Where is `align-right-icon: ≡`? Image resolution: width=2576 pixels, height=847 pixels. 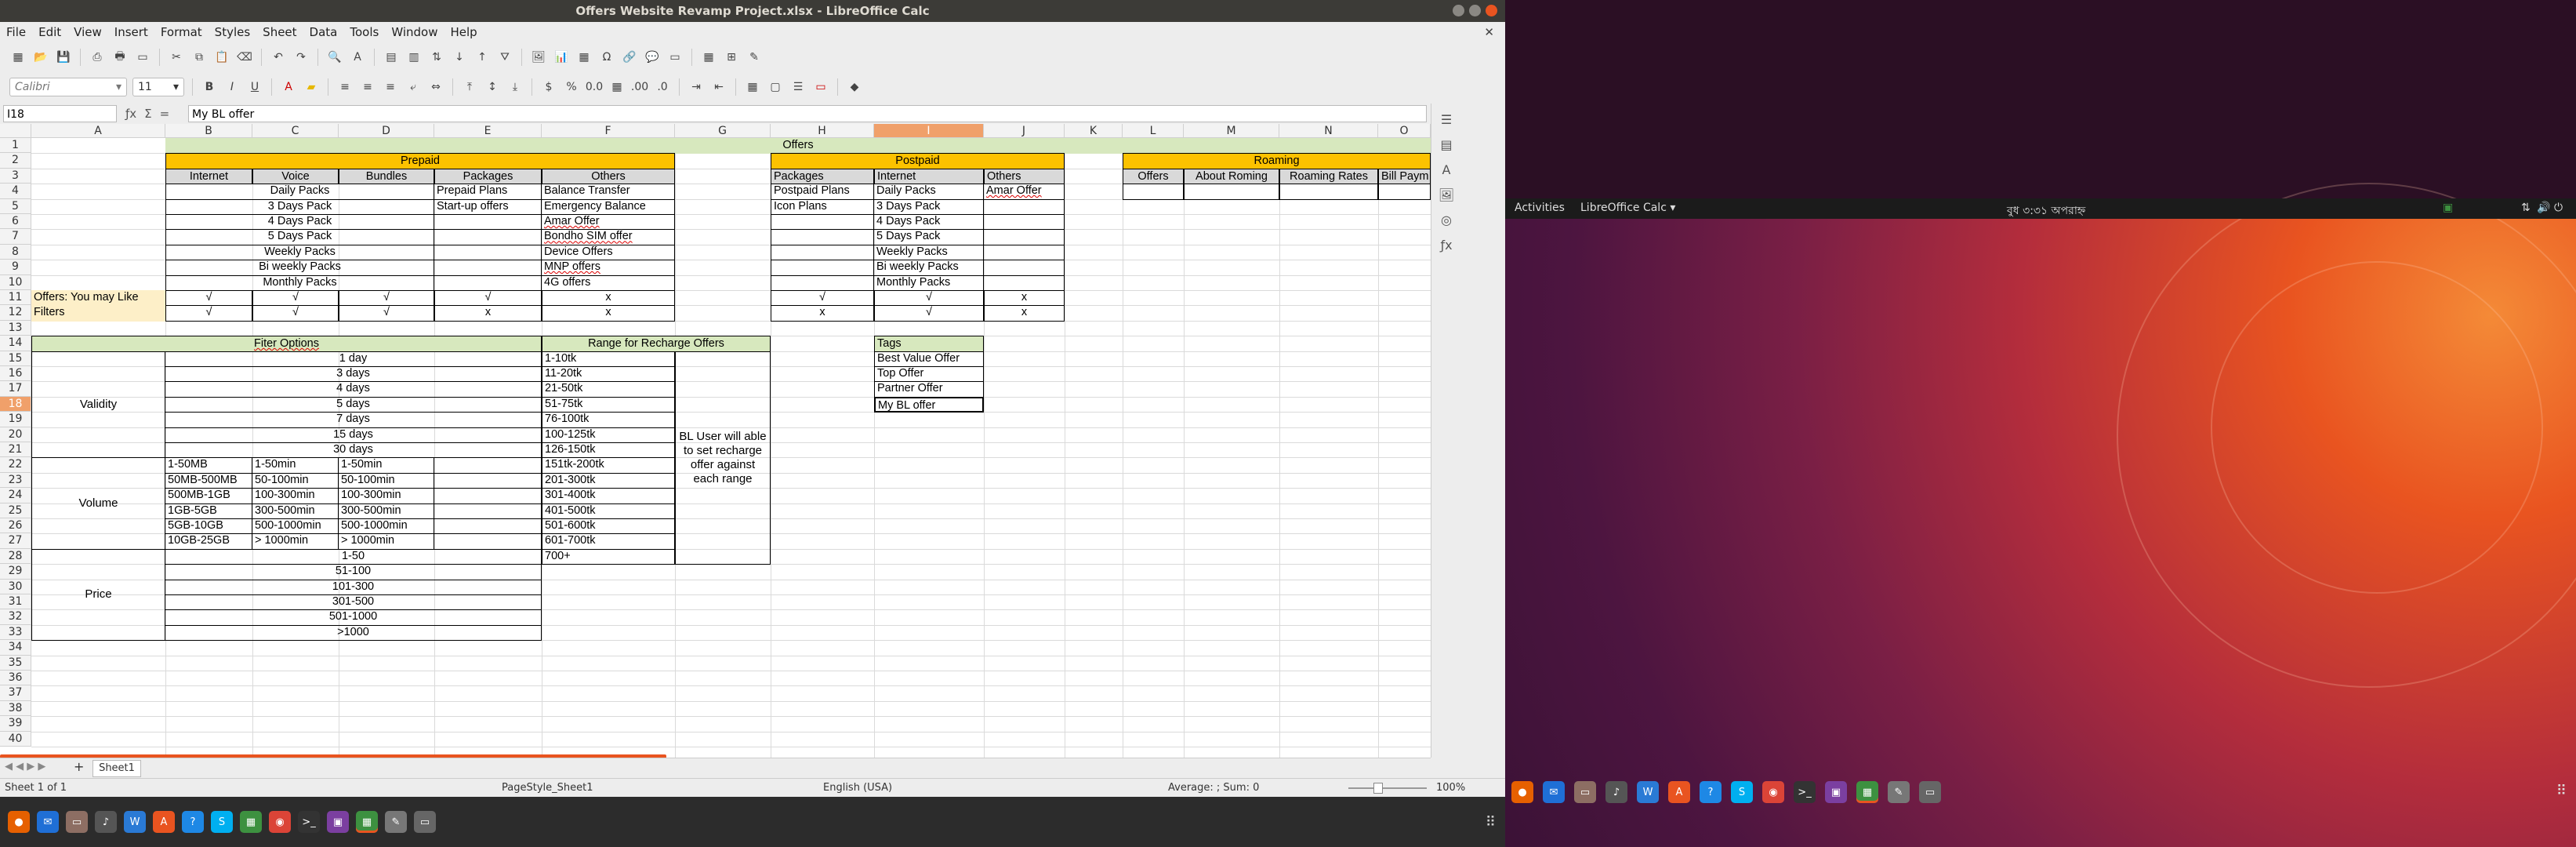
align-right-icon: ≡ is located at coordinates (391, 87).